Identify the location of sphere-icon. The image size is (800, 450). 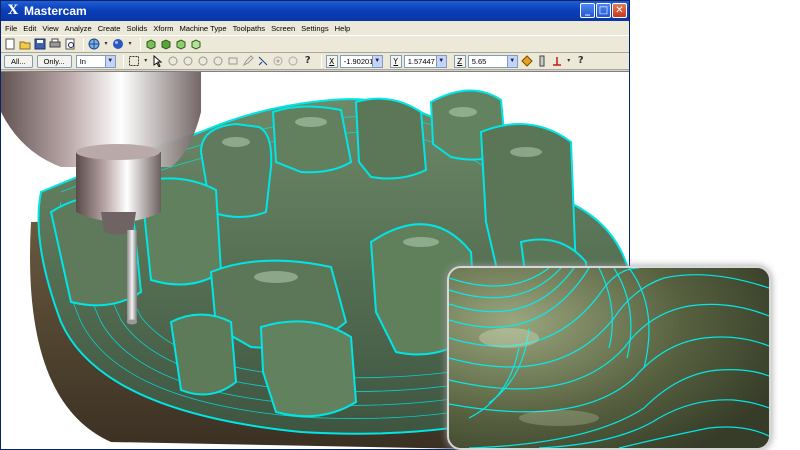
(118, 44).